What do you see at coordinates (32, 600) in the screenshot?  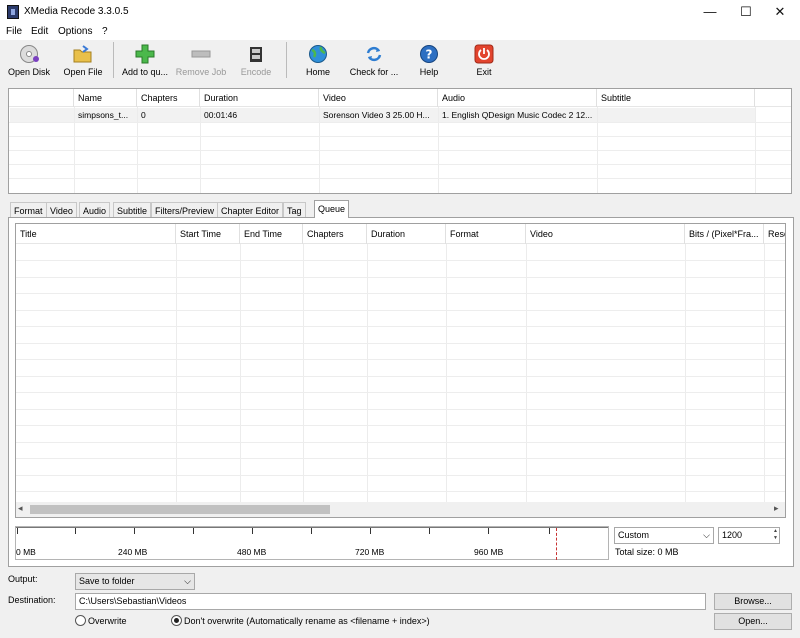 I see `destination-label: Destination:` at bounding box center [32, 600].